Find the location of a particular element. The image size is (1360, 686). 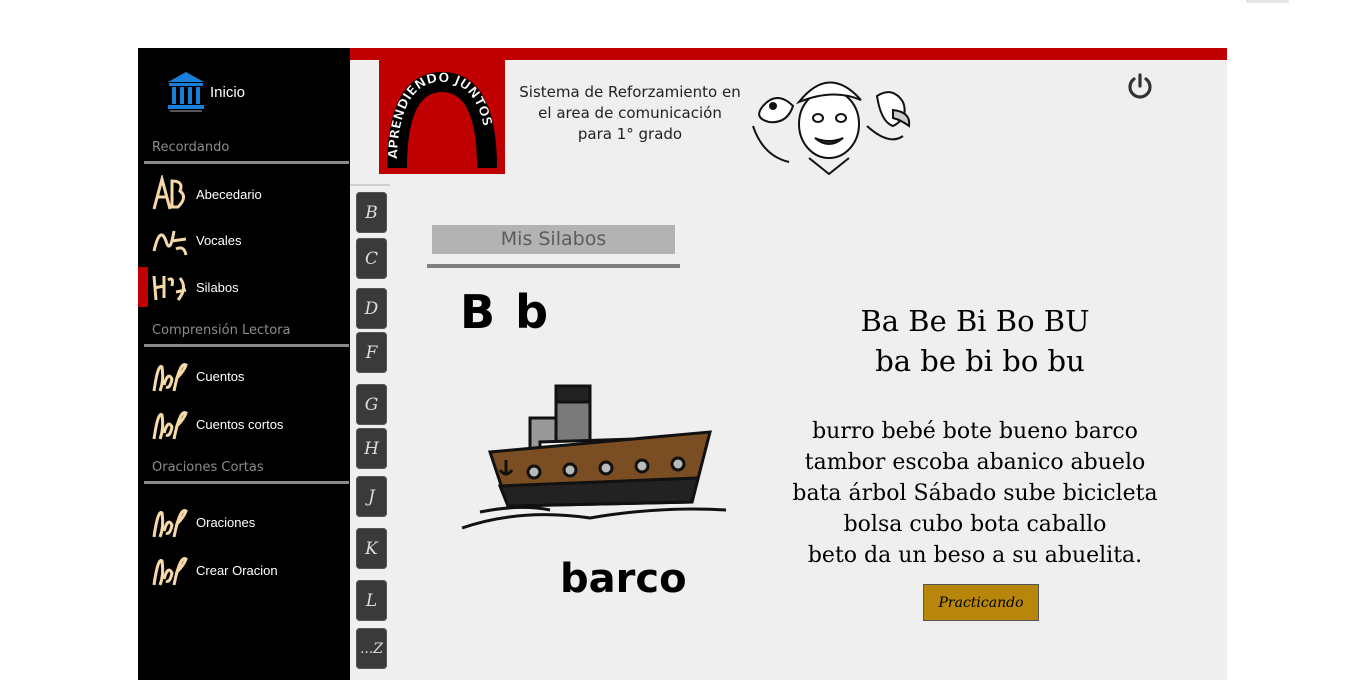

word-line: tambor escoba abanico abuelo is located at coordinates (975, 462).